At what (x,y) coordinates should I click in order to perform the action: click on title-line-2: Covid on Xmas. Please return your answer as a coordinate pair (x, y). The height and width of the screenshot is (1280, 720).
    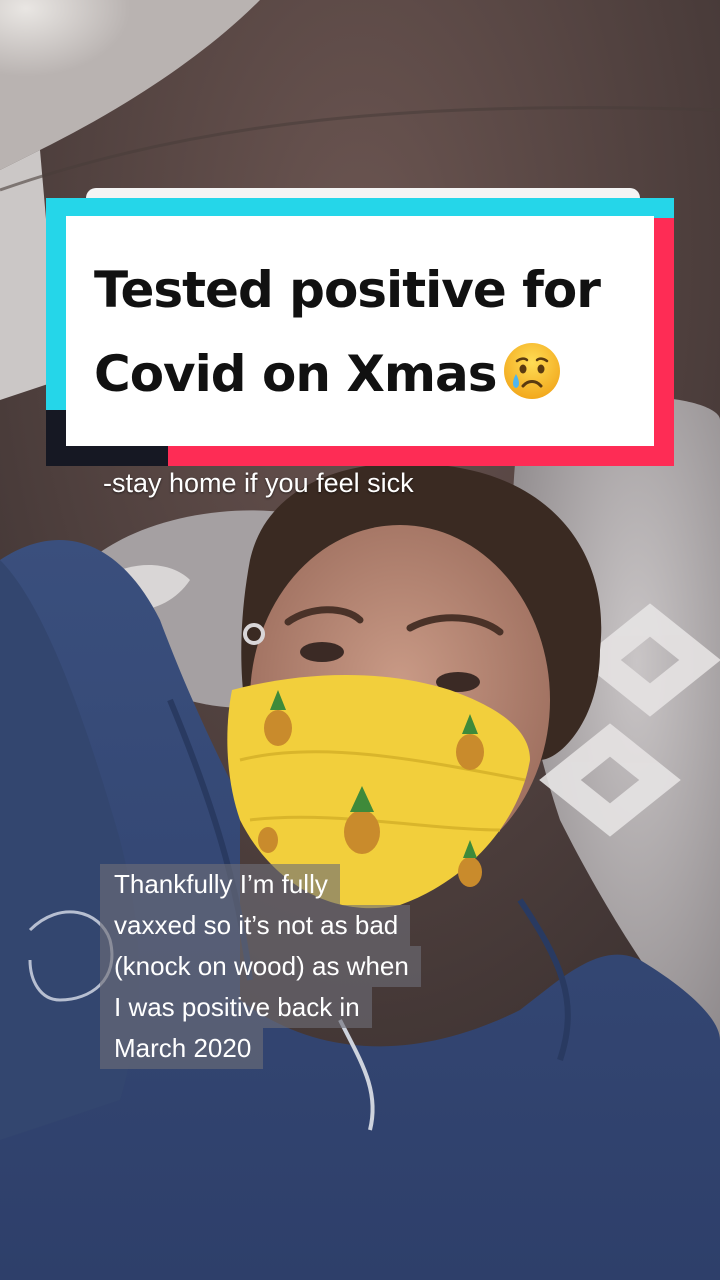
    Looking at the image, I should click on (295, 374).